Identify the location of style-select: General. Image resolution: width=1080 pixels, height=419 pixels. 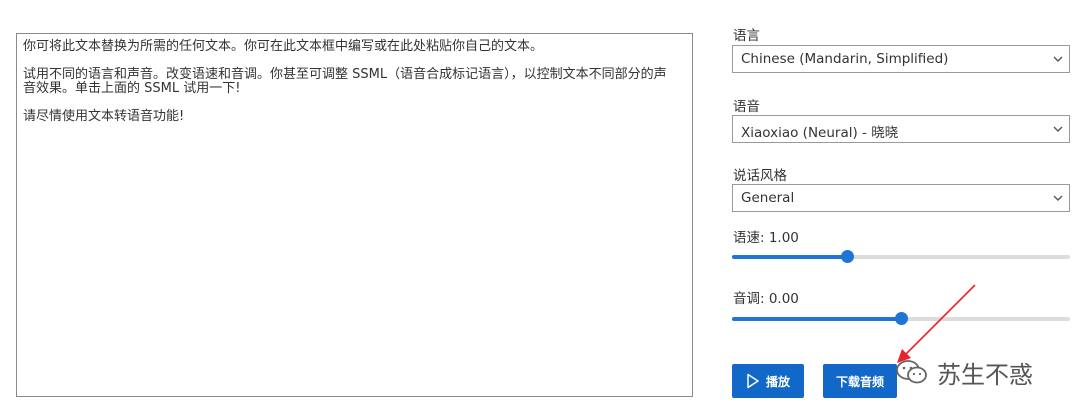
(901, 198).